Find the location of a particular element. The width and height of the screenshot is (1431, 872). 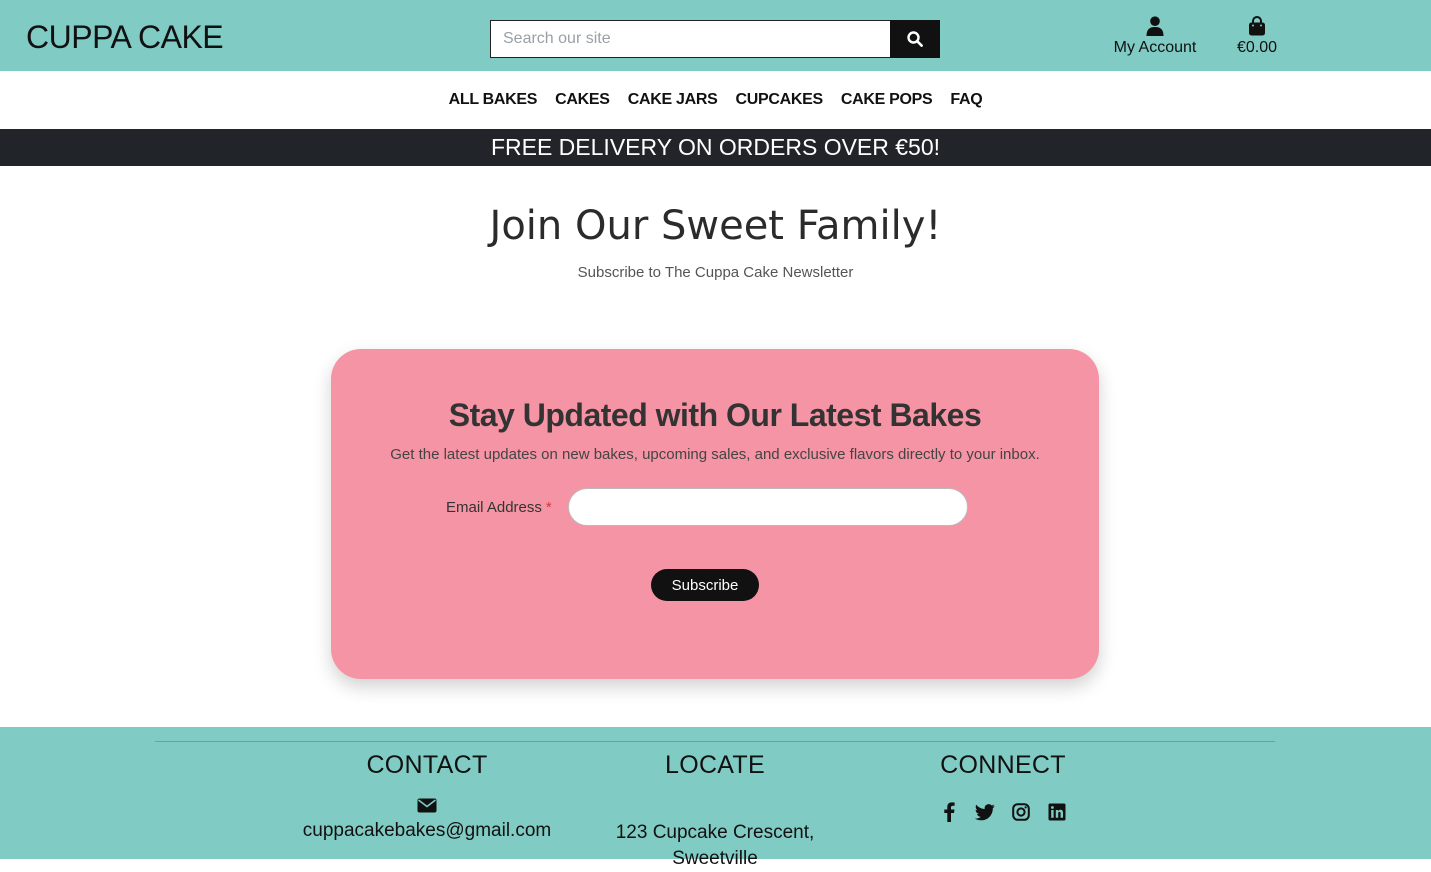

top-header: CUPPA CAKE My Account €0.00 is located at coordinates (715, 35).